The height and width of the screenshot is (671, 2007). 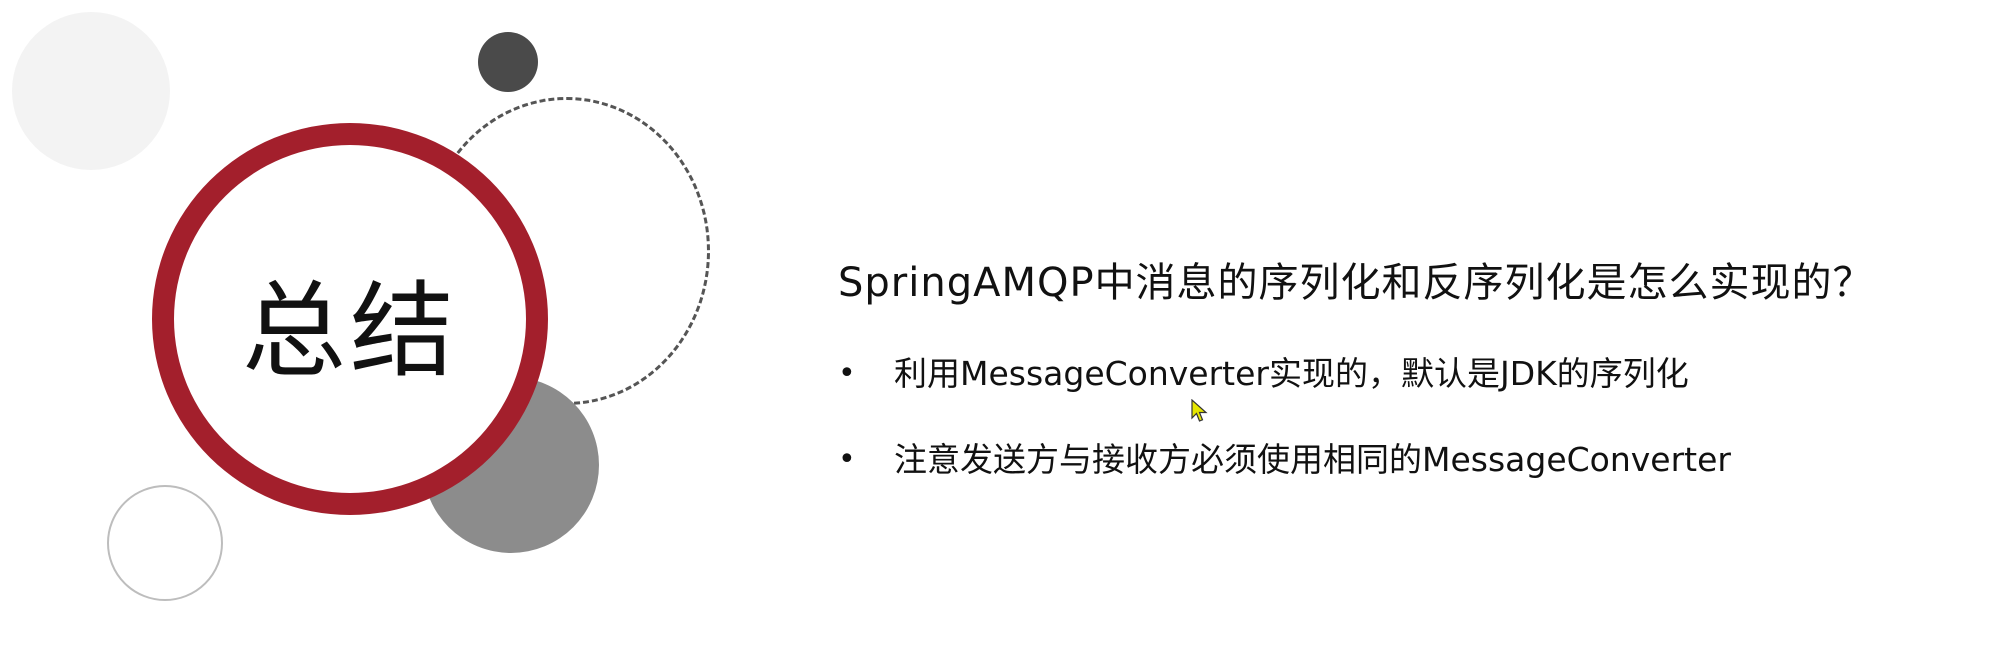 I want to click on bullet-item: • 注意发送方与接收方必须使用相同的MessageConverter, so click(x=1413, y=460).